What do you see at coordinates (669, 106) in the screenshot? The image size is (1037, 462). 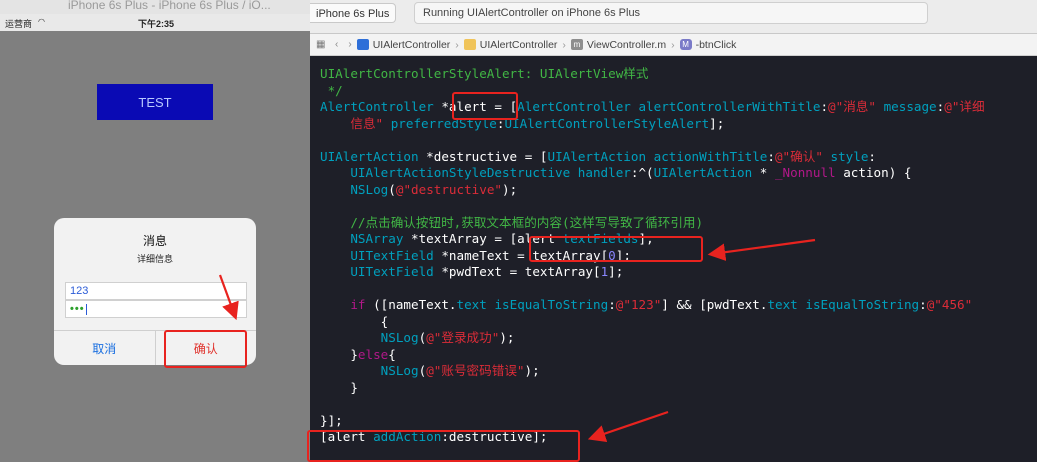 I see `code-token: AlertController alertControllerWithTitle` at bounding box center [669, 106].